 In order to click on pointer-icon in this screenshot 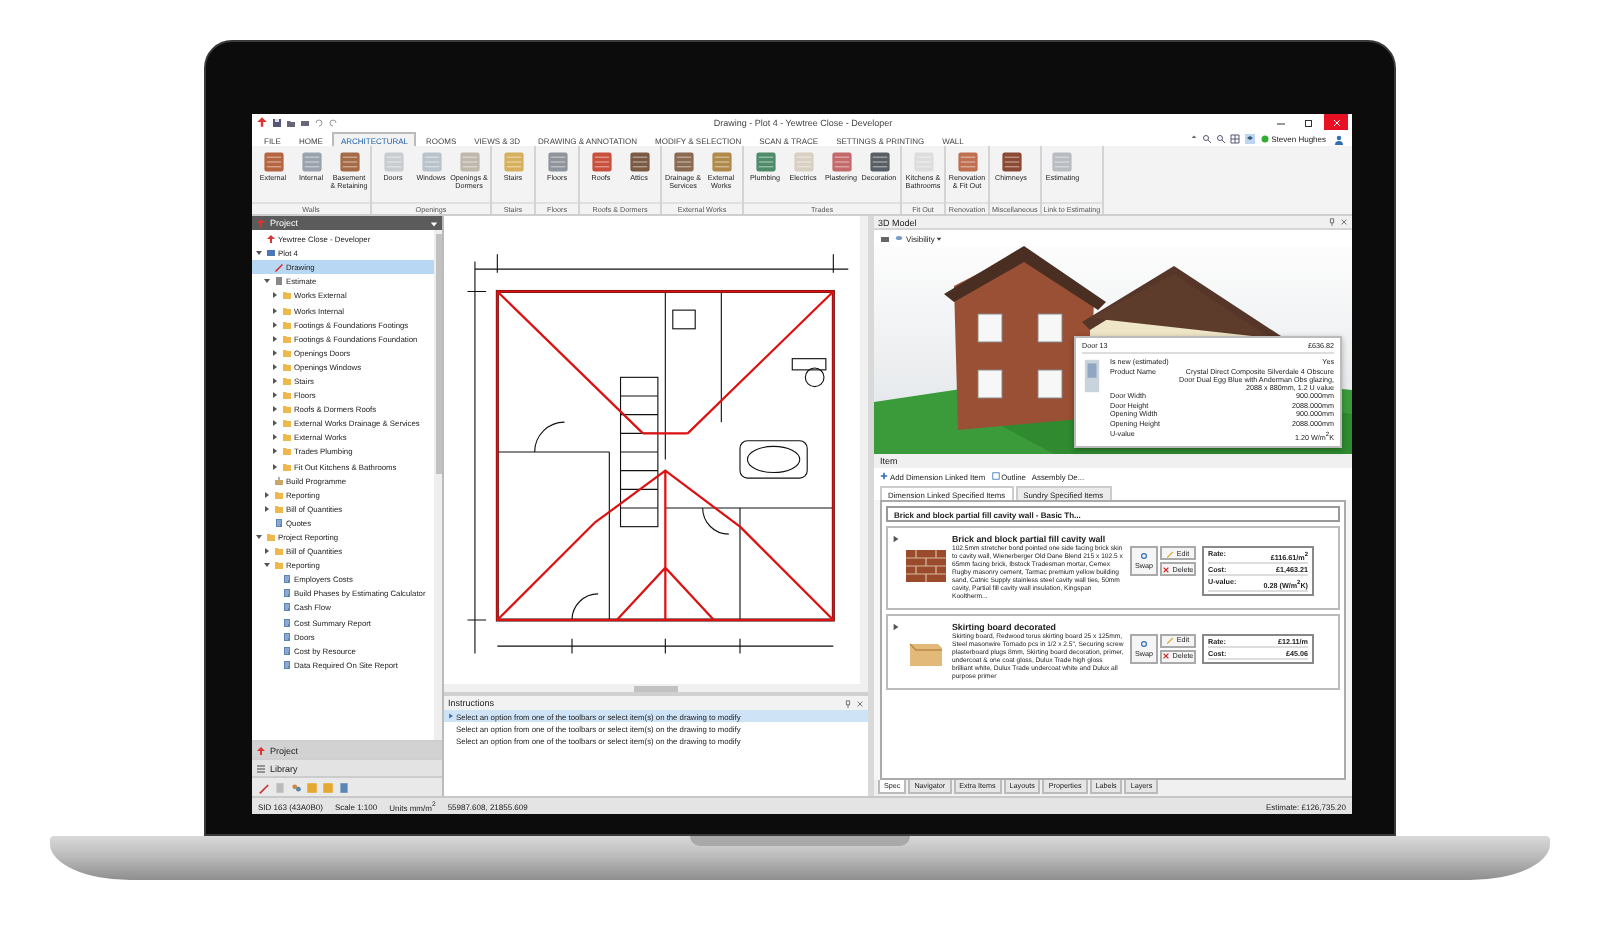, I will do `click(451, 716)`.